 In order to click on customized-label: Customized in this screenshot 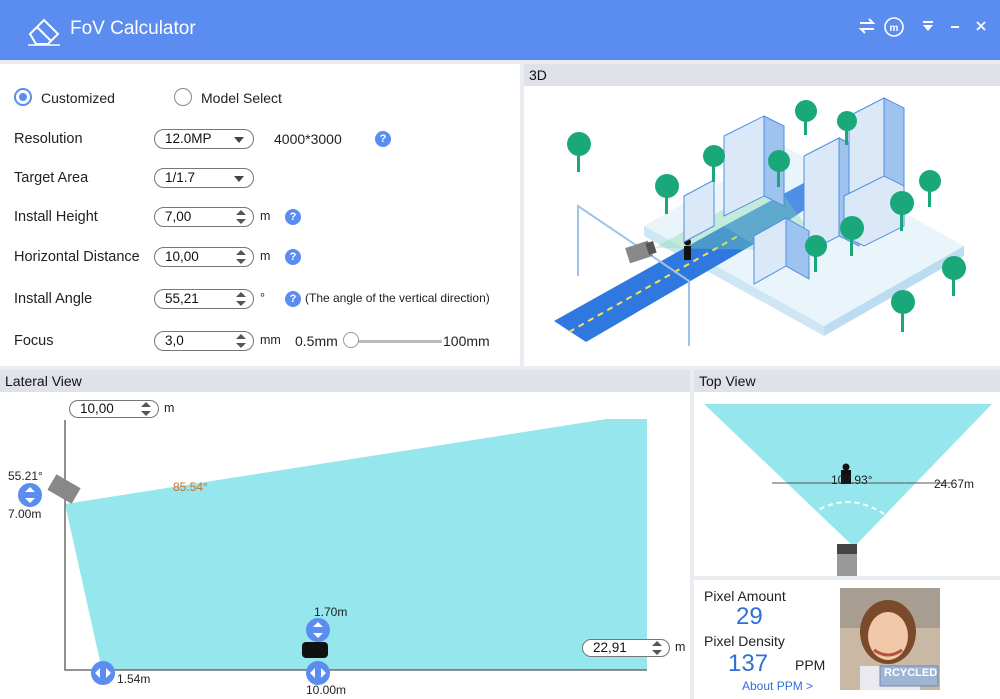, I will do `click(78, 98)`.